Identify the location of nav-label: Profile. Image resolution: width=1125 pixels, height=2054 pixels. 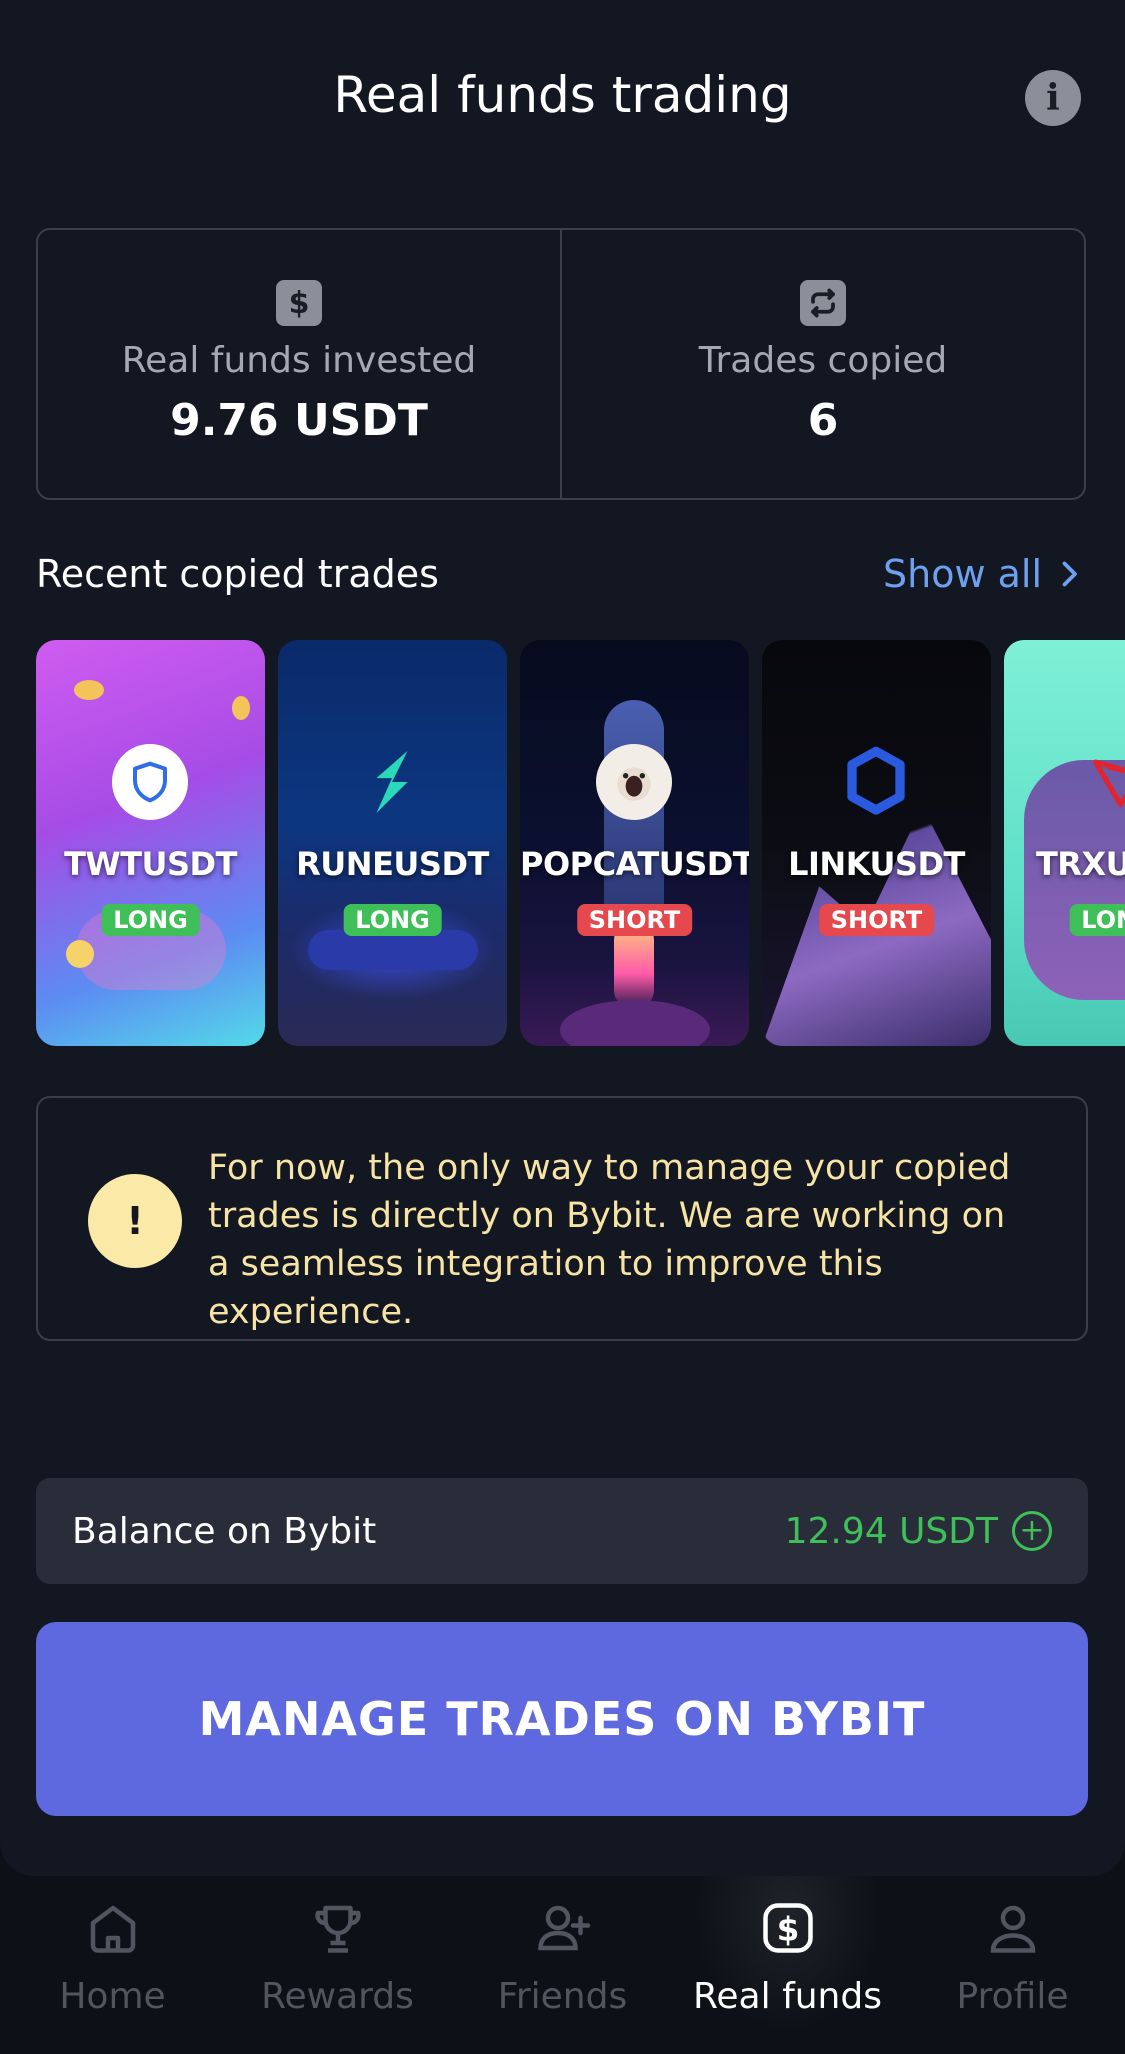
(1012, 1996).